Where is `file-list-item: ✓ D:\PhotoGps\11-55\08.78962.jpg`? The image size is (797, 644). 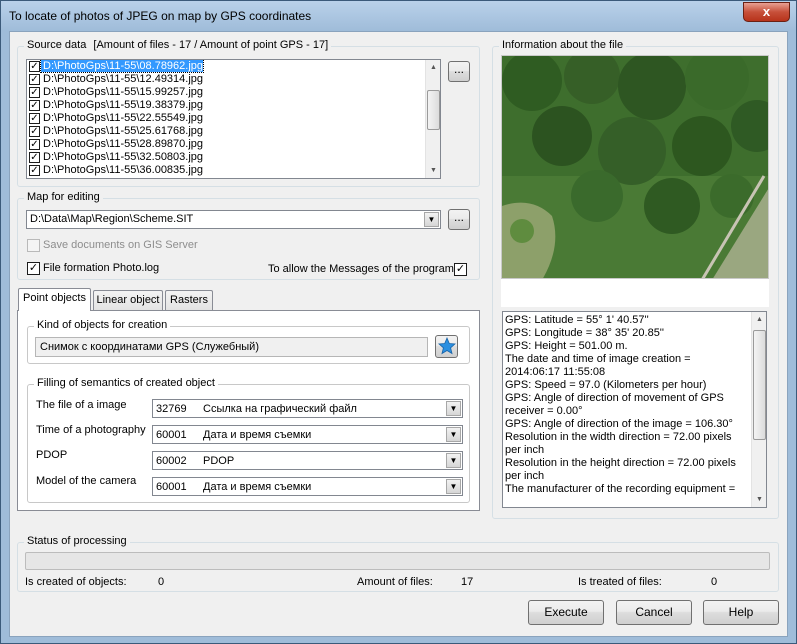
file-list-item: ✓ D:\PhotoGps\11-55\08.78962.jpg is located at coordinates (233, 66).